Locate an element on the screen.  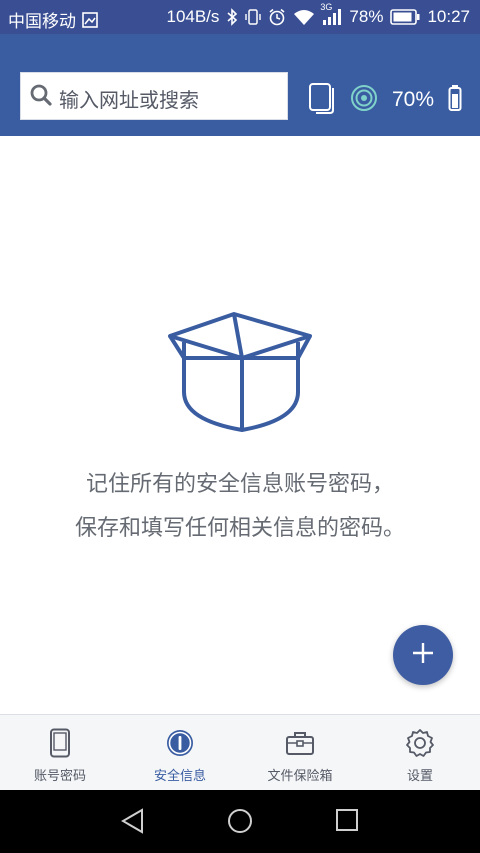
tab-label: 账号密码 is located at coordinates (59, 776).